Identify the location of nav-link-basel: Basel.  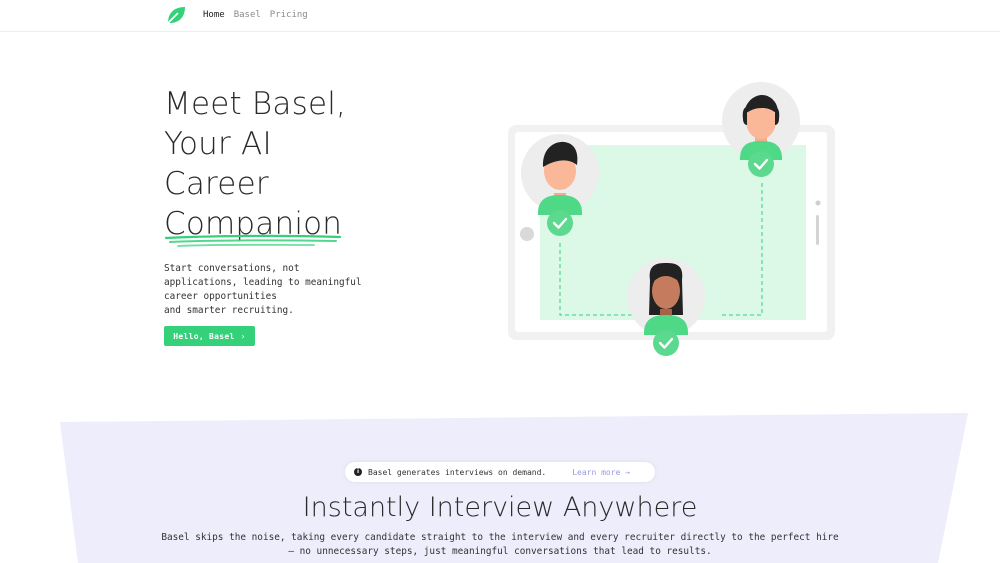
(247, 15).